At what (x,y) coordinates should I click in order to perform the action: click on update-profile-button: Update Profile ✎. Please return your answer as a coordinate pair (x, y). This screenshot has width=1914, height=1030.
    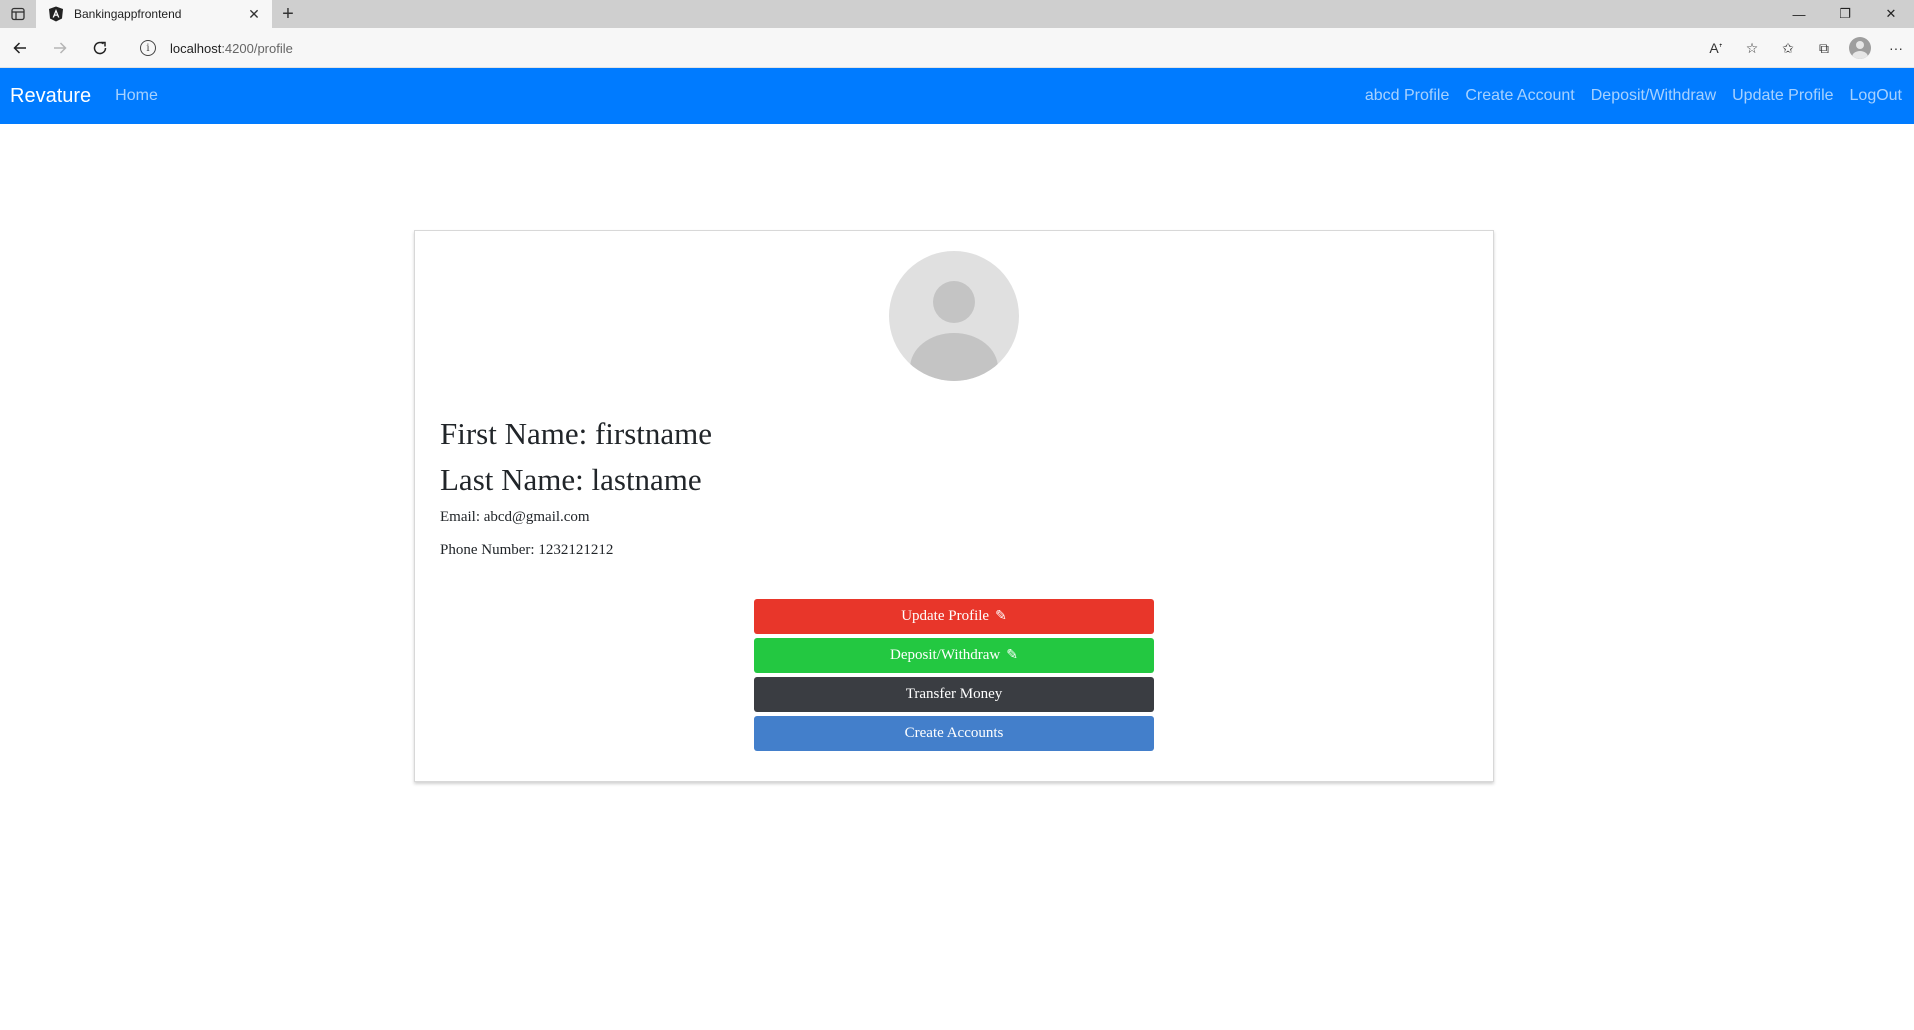
    Looking at the image, I should click on (954, 616).